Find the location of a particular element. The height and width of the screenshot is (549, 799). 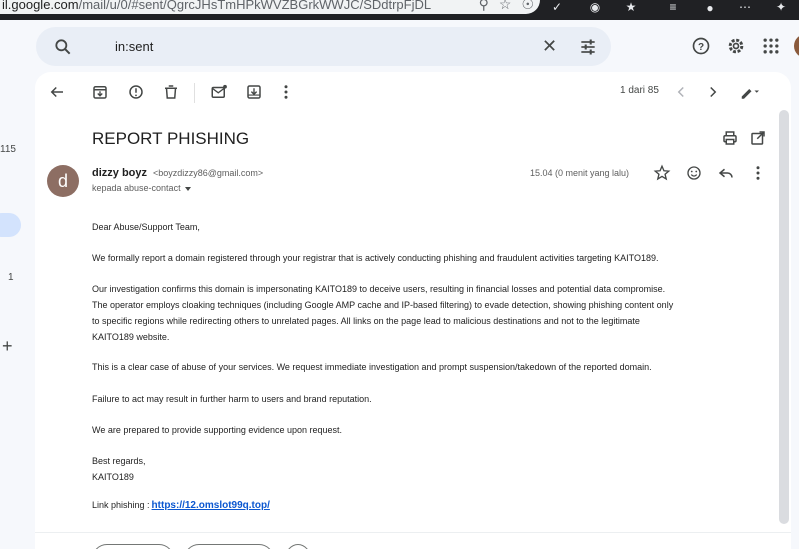

search-bar: in:sent ✕ is located at coordinates (323, 46).